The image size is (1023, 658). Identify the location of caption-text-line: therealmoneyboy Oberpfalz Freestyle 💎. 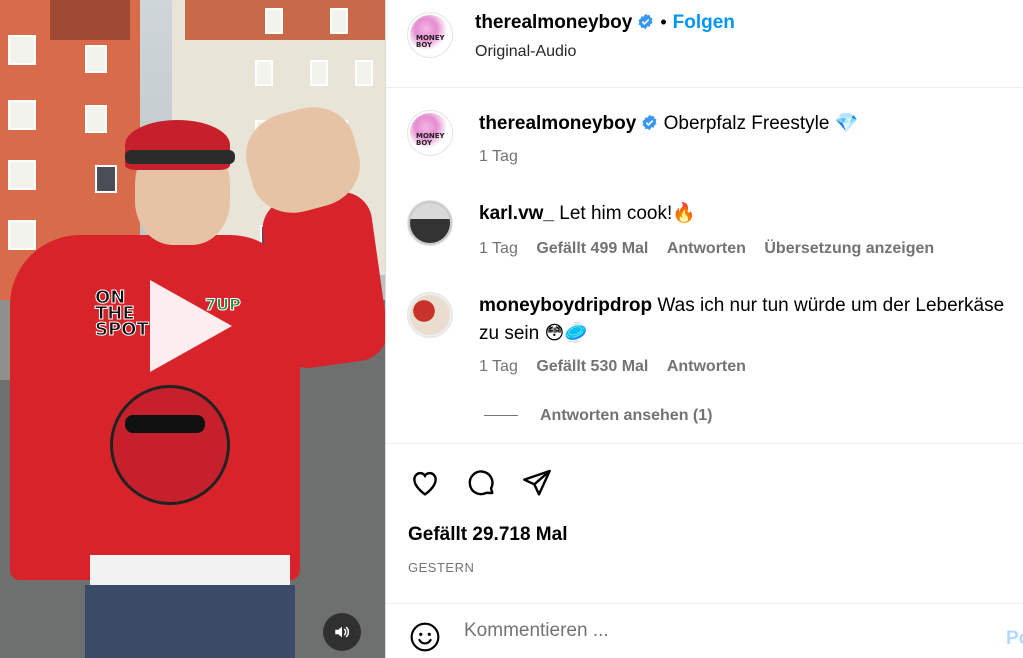
(668, 124).